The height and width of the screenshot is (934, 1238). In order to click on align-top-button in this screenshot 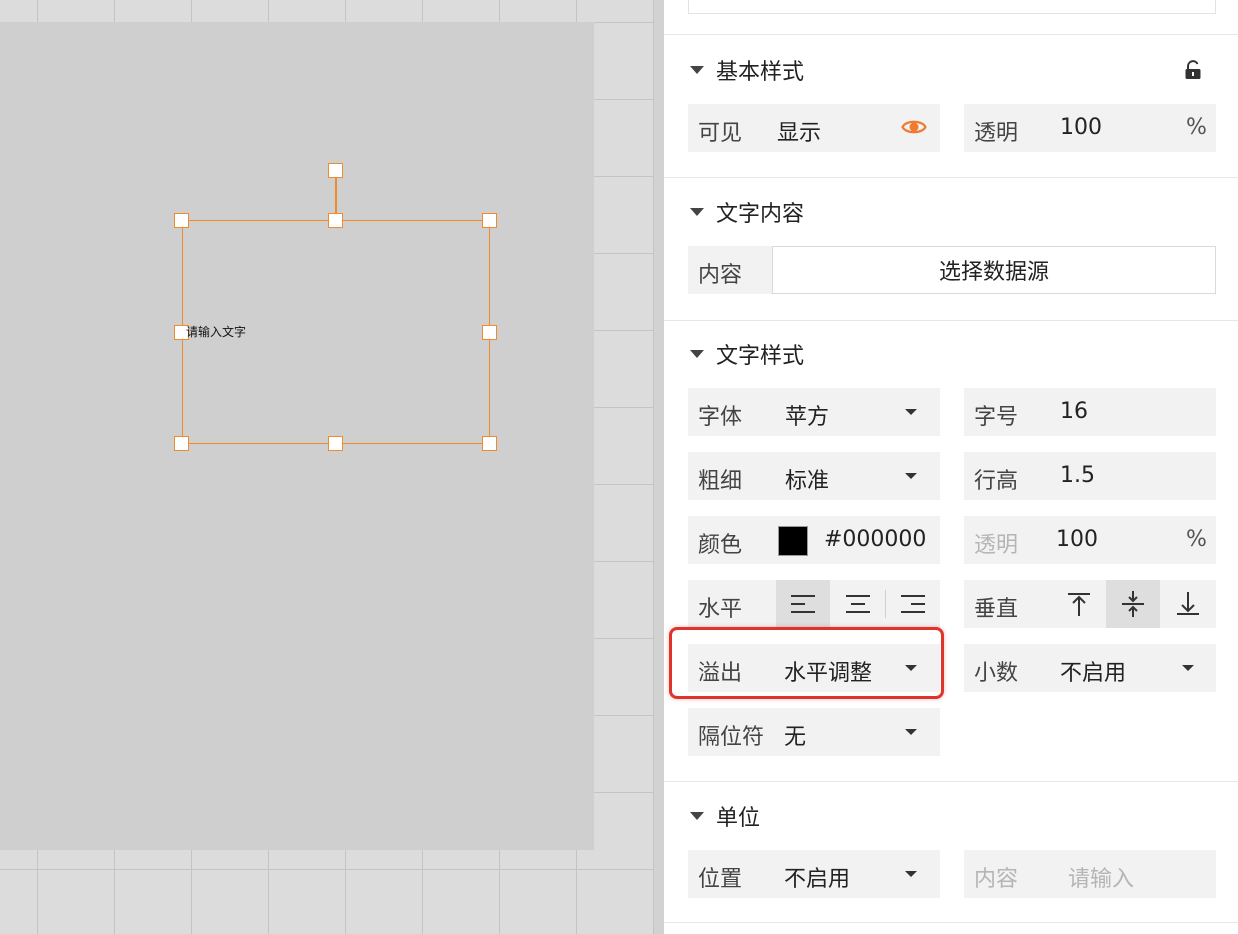, I will do `click(1079, 604)`.